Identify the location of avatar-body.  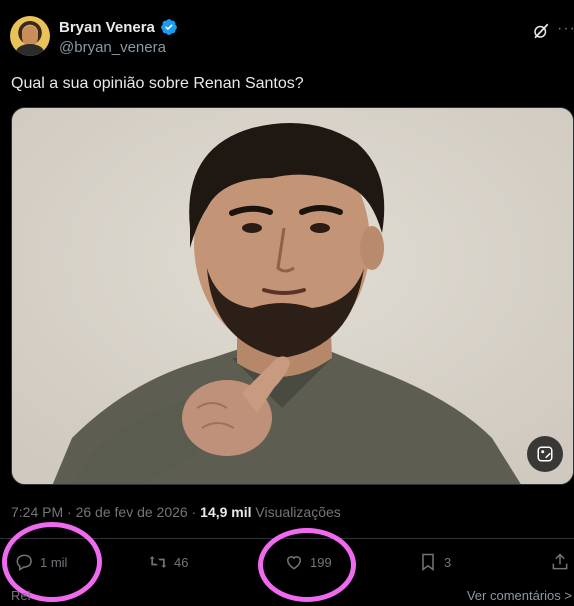
(30, 50).